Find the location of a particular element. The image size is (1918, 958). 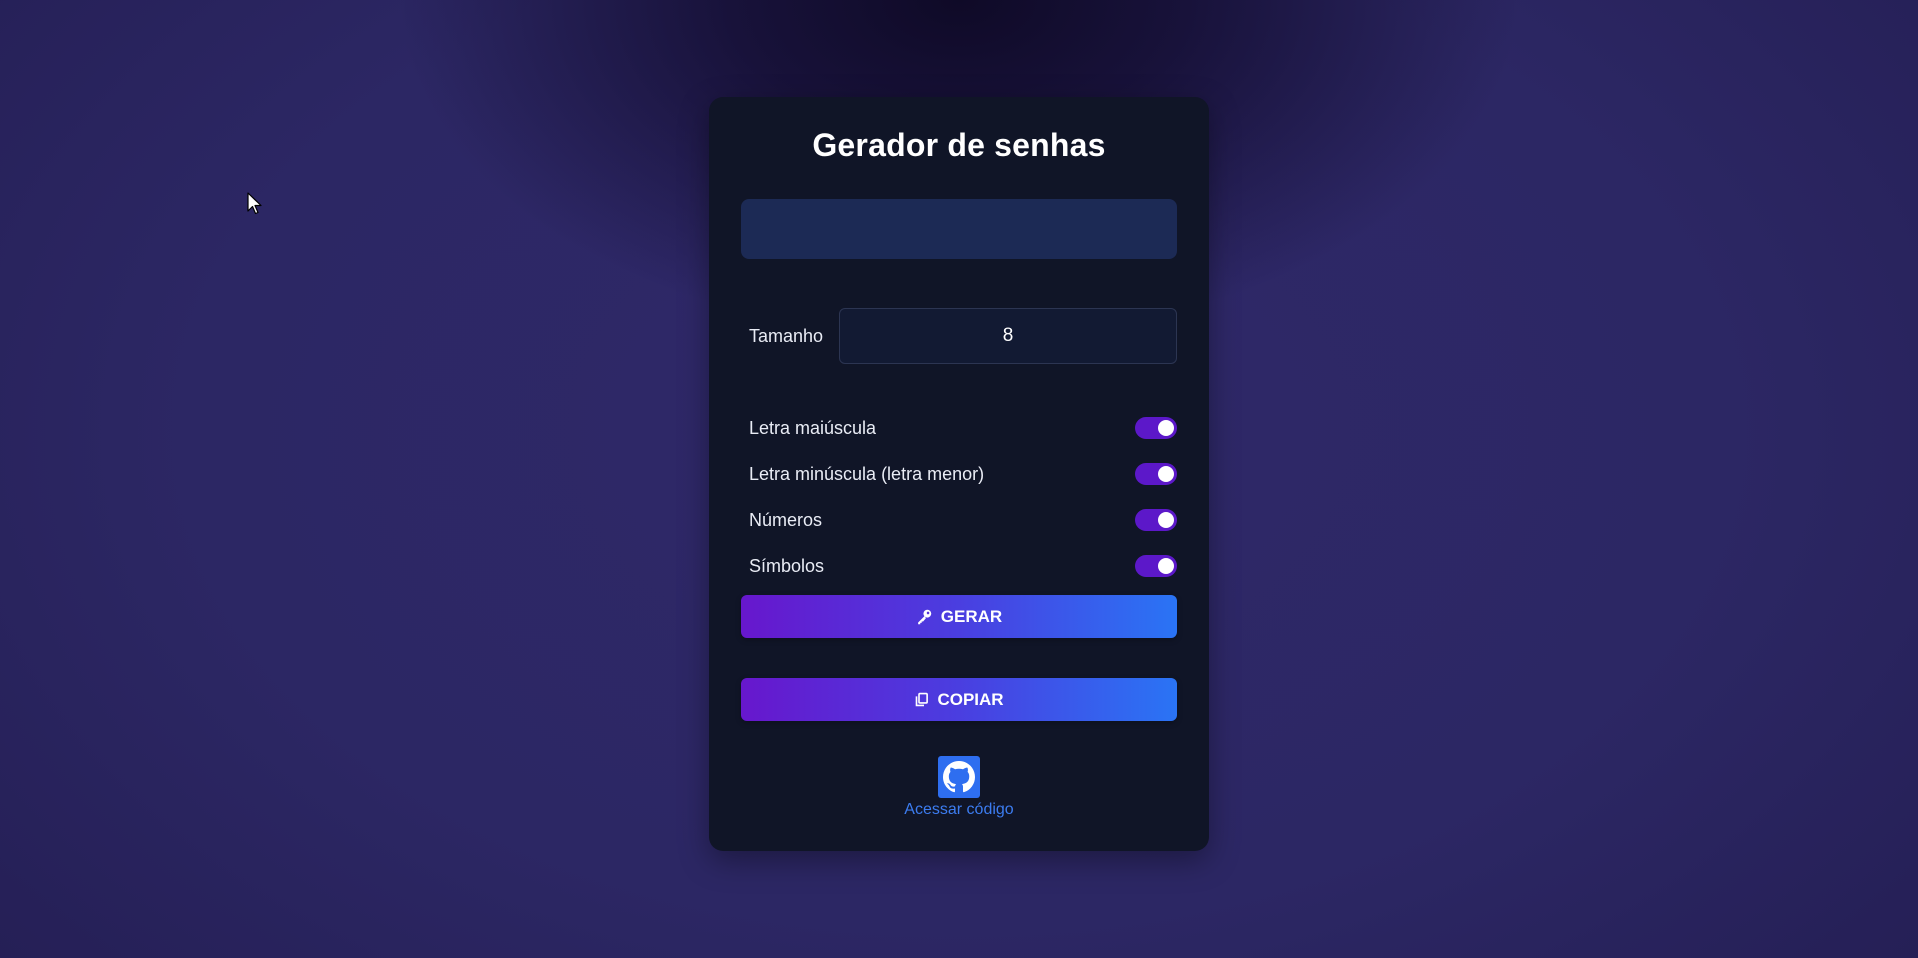

option-lowercase: Letra minúscula (letra menor) is located at coordinates (959, 474).